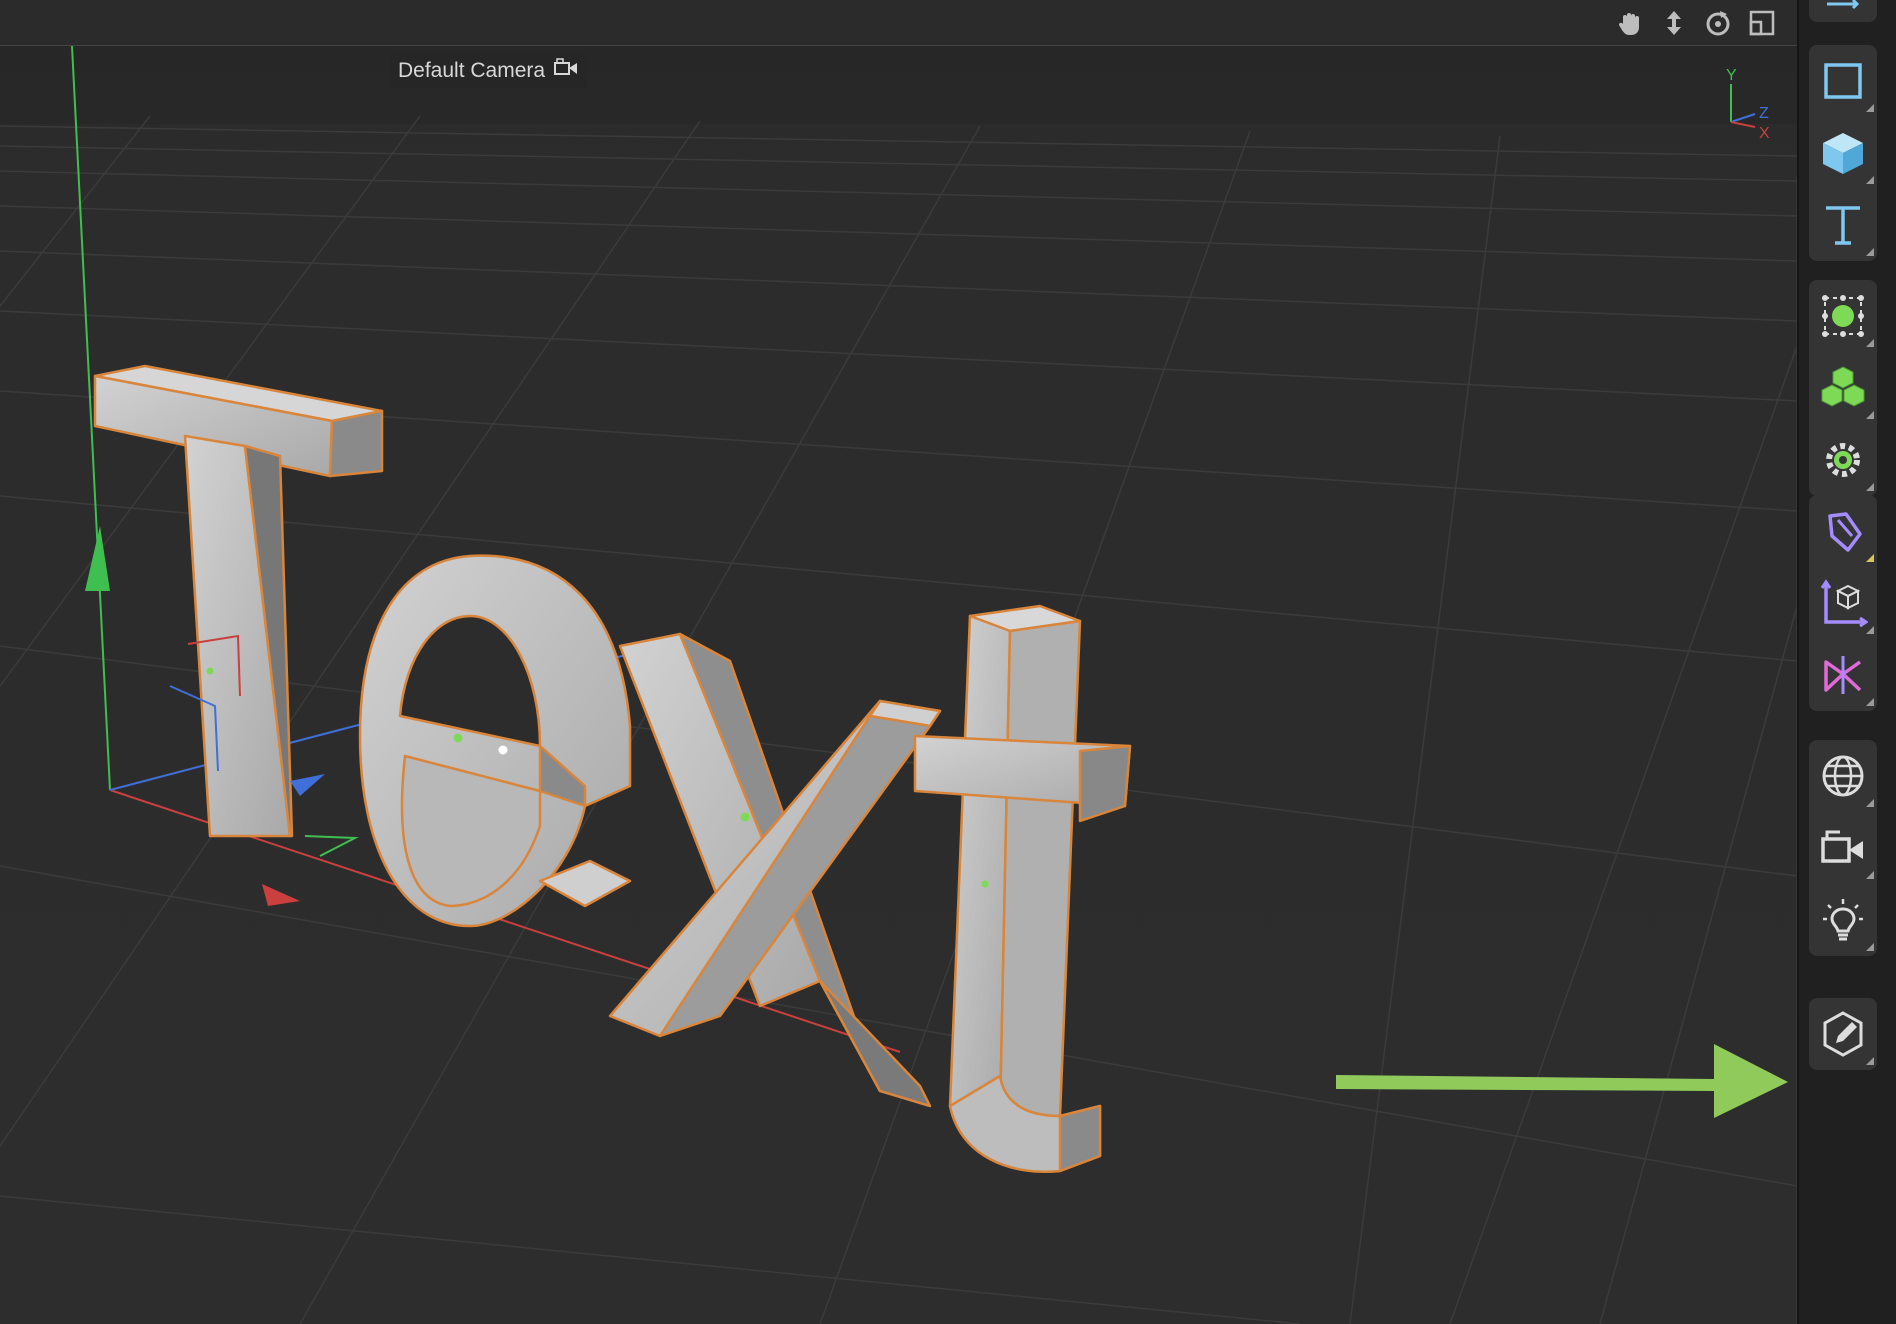 Image resolution: width=1896 pixels, height=1324 pixels. I want to click on move-updown-icon, so click(1674, 25).